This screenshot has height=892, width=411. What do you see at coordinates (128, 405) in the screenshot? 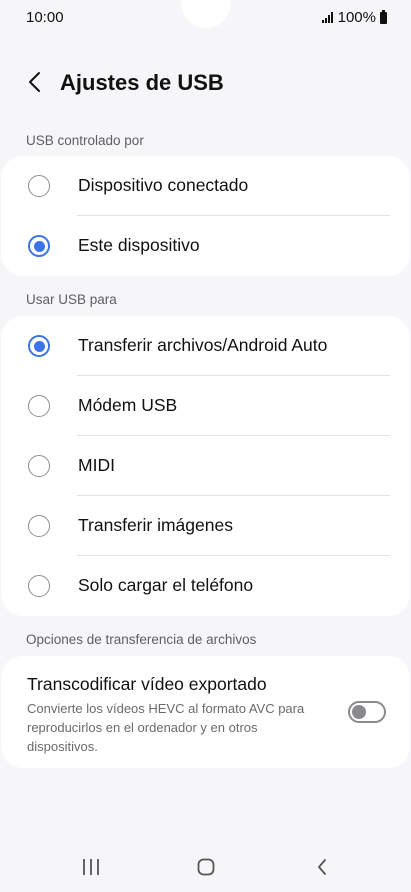
I see `option-label: Módem USB` at bounding box center [128, 405].